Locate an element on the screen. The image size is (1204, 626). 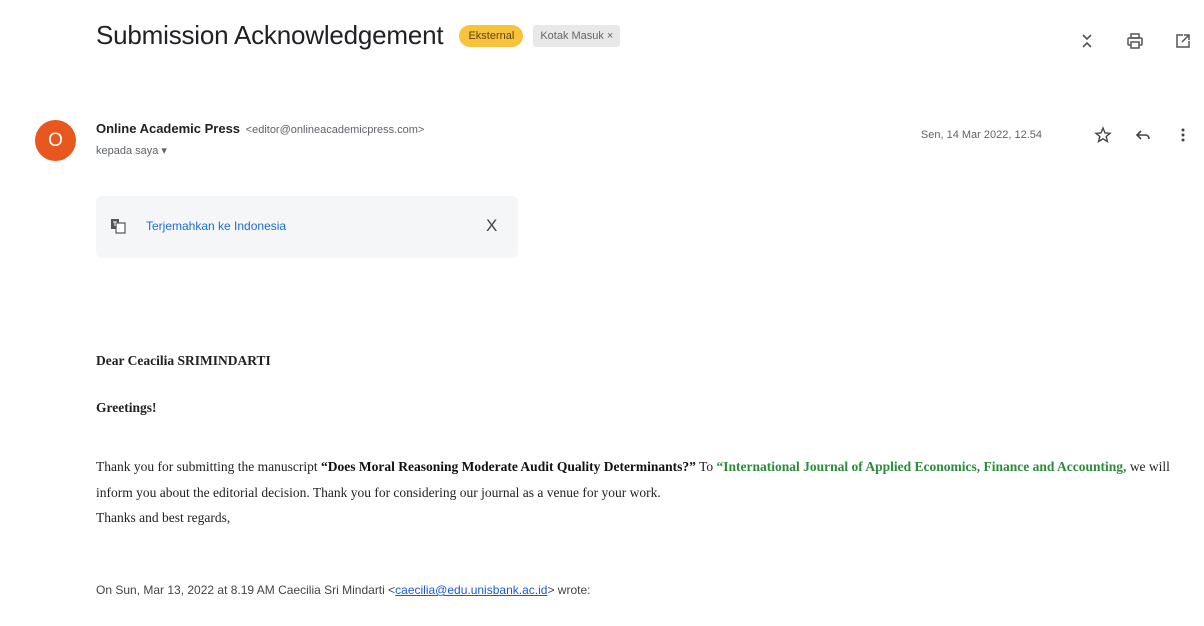
expand-collapse-icon is located at coordinates (1087, 41).